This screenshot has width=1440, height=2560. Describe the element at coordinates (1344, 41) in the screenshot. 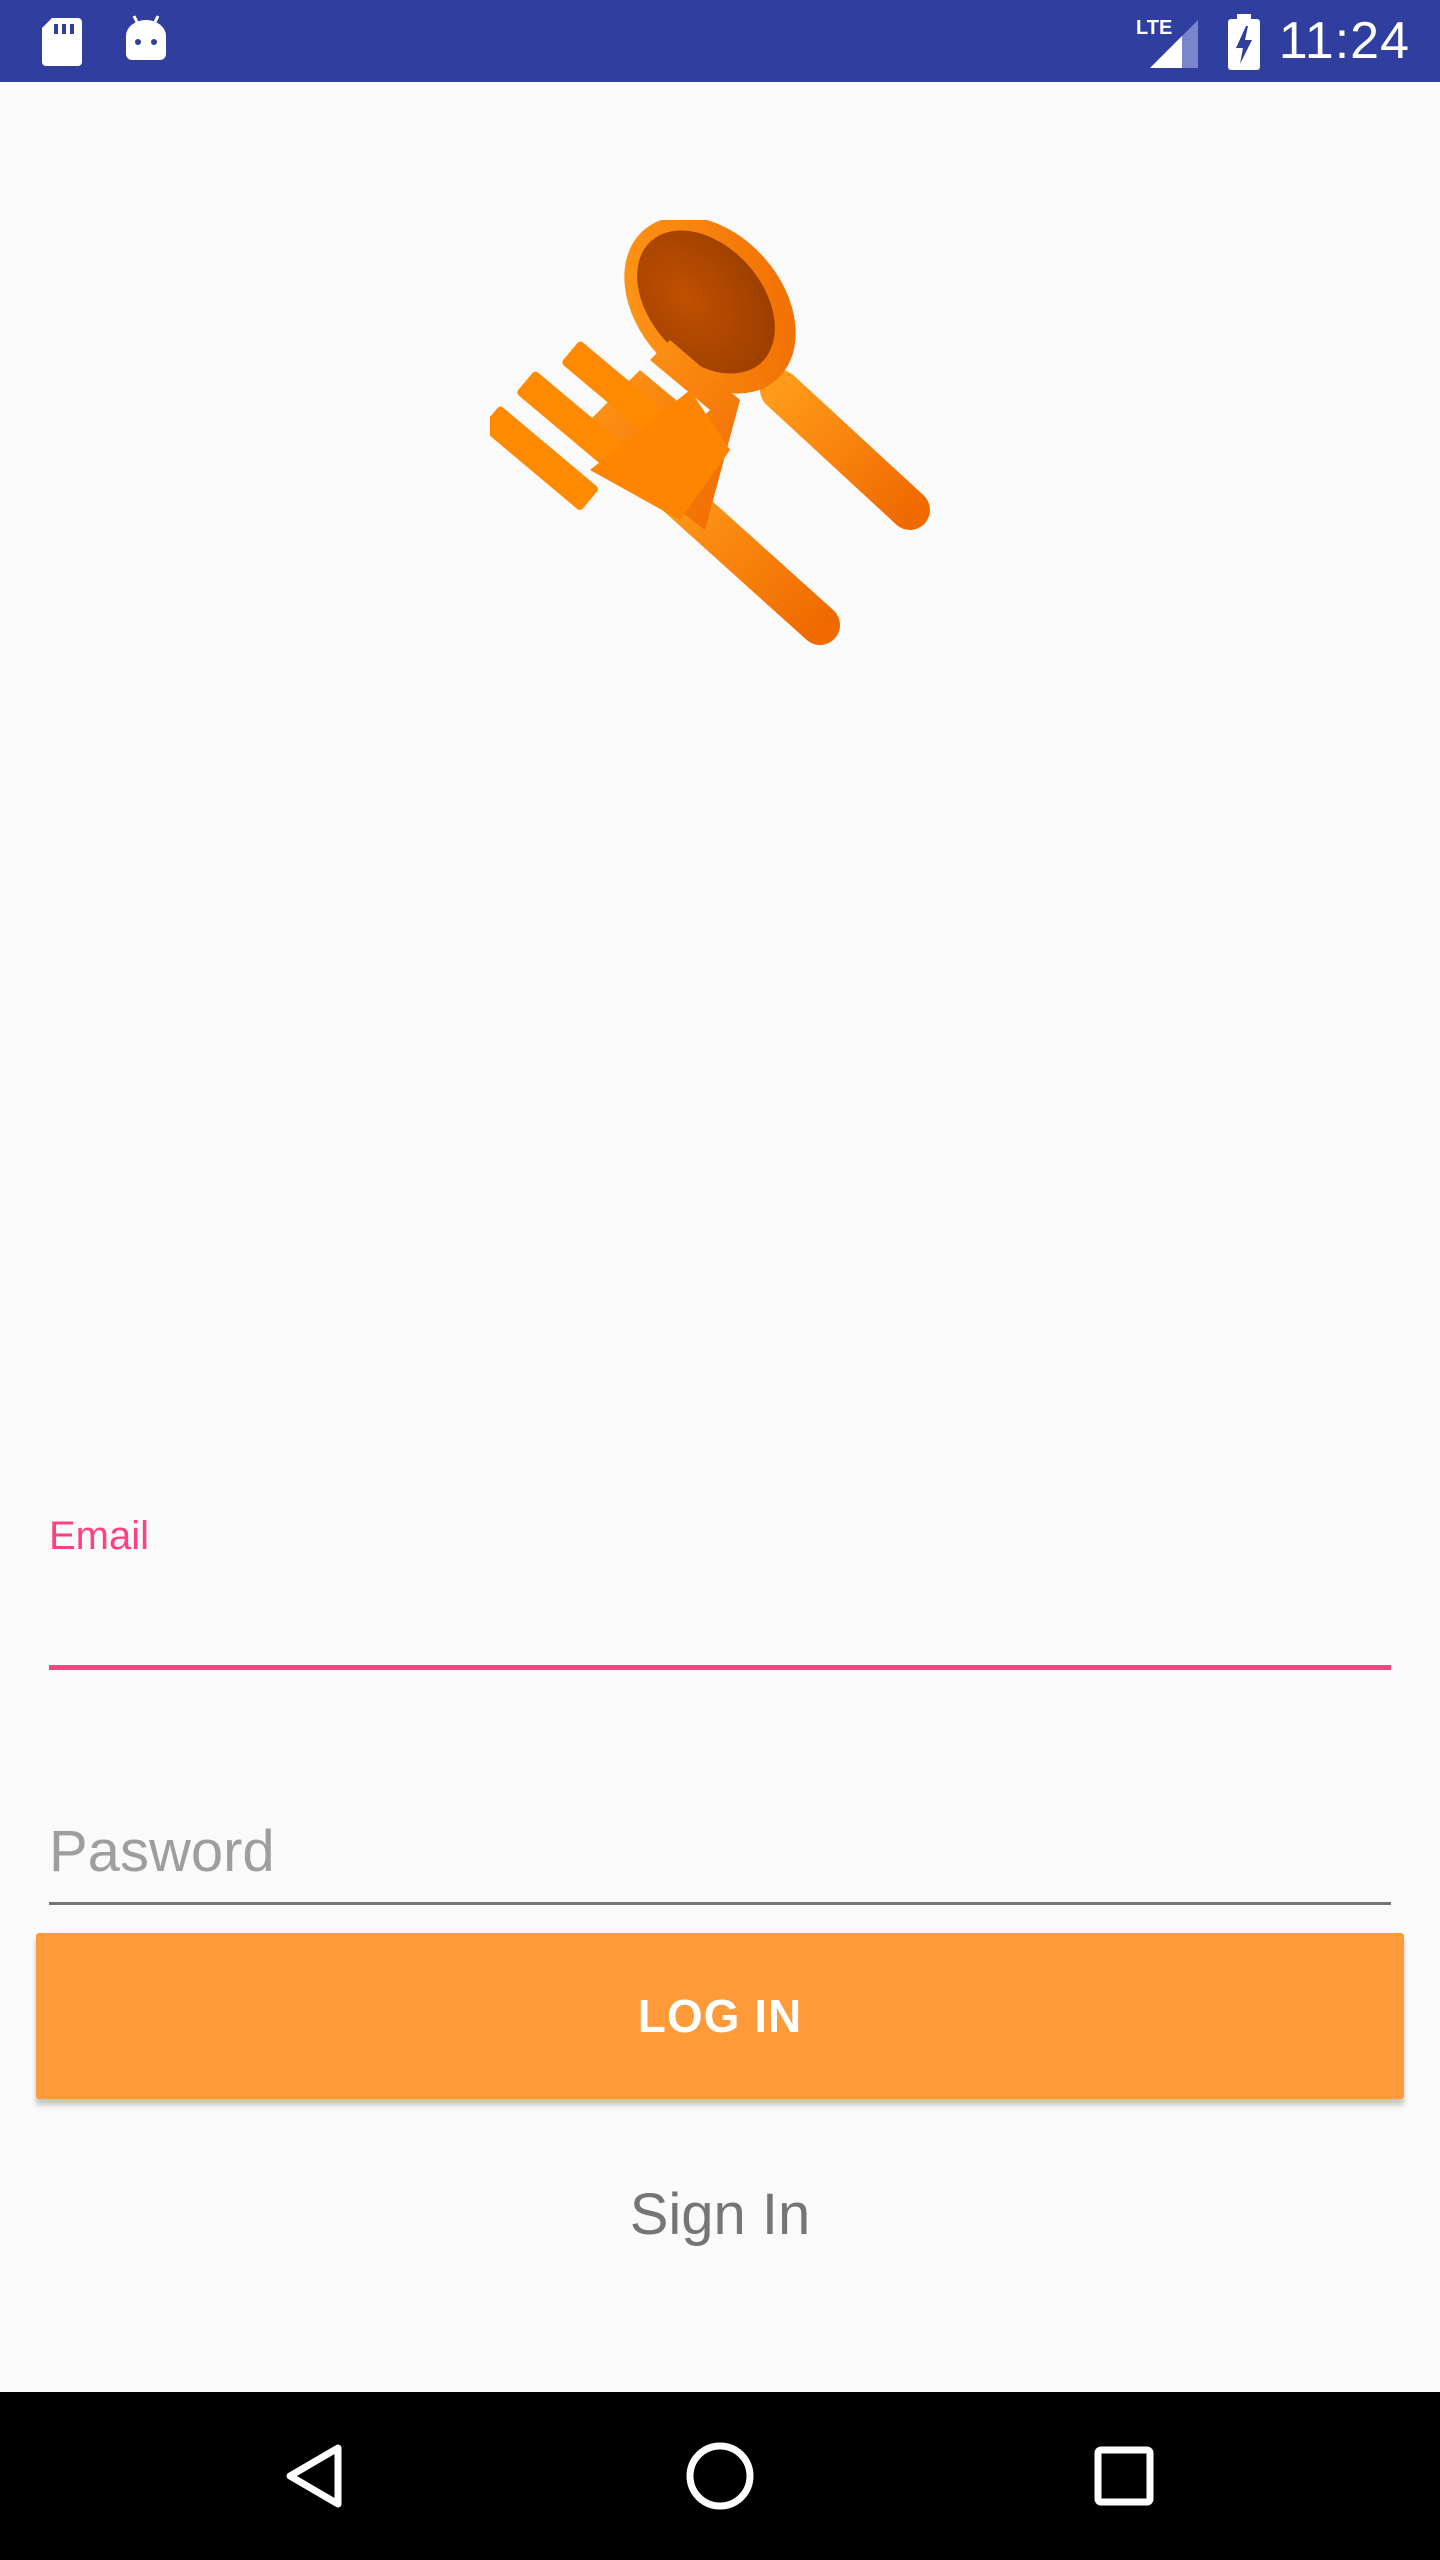

I see `status-time: 11:24` at that location.